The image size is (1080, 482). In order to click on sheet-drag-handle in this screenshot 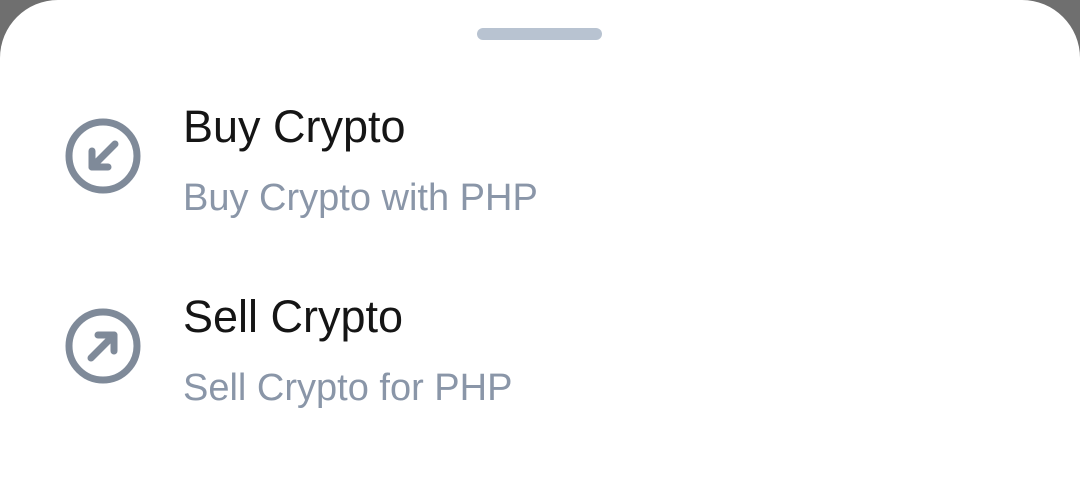, I will do `click(539, 34)`.